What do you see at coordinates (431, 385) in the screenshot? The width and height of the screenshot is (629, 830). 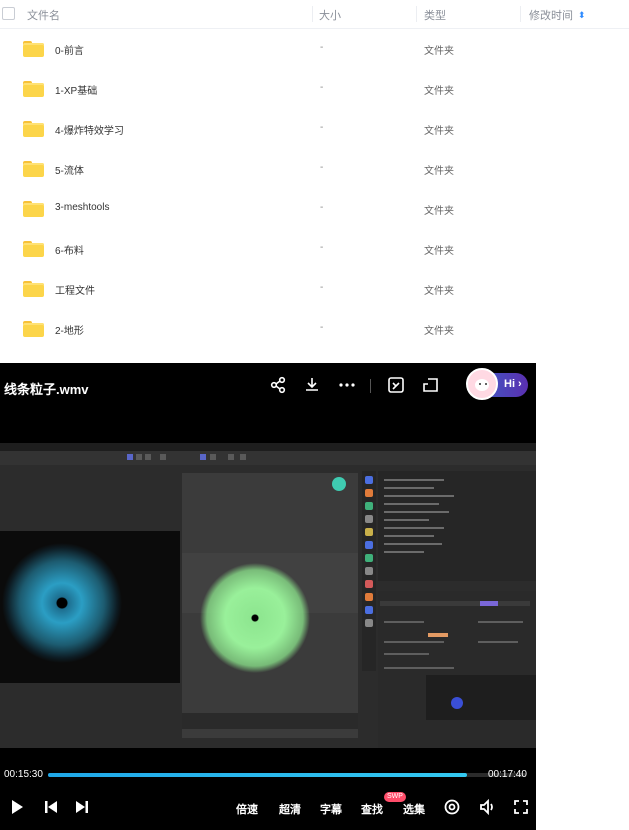 I see `pip-icon` at bounding box center [431, 385].